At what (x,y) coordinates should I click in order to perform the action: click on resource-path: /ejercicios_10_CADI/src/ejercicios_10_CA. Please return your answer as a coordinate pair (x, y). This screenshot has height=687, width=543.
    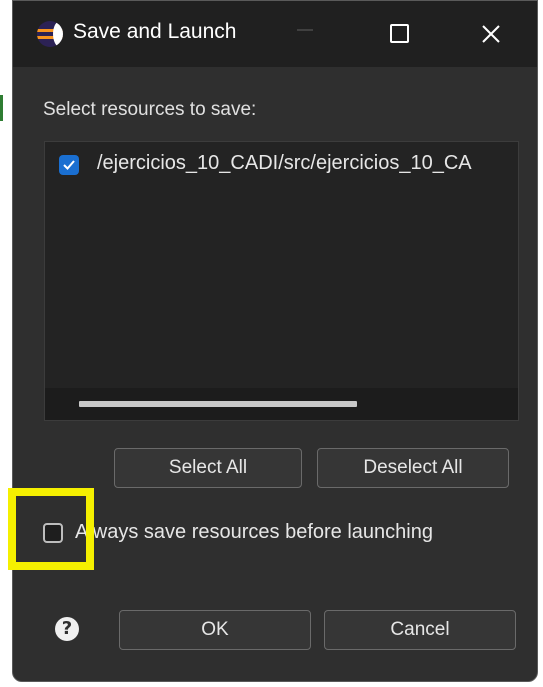
    Looking at the image, I should click on (284, 163).